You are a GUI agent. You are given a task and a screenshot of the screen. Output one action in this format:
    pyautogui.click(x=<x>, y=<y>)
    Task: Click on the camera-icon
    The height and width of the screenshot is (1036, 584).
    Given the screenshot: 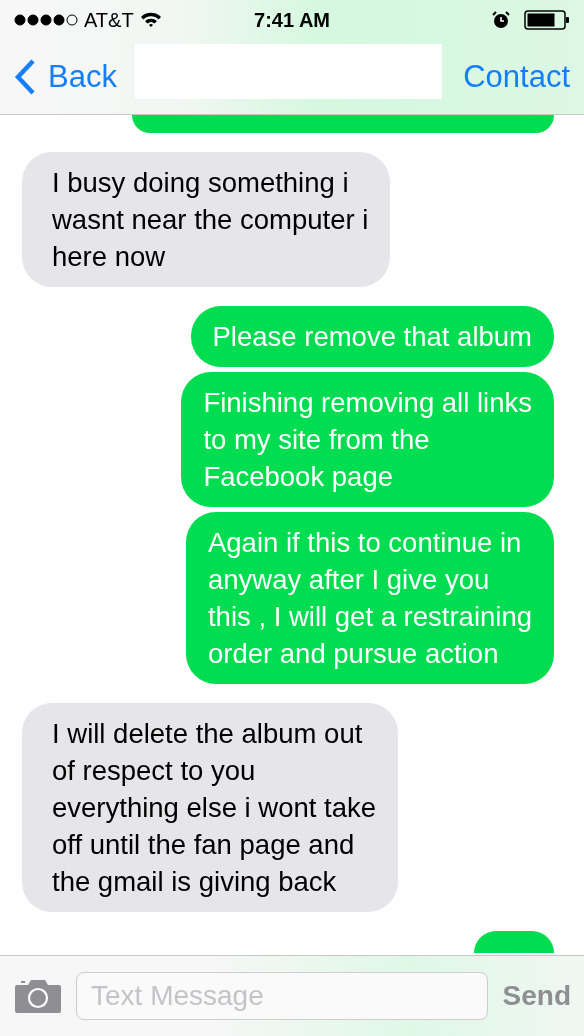 What is the action you would take?
    pyautogui.click(x=38, y=996)
    